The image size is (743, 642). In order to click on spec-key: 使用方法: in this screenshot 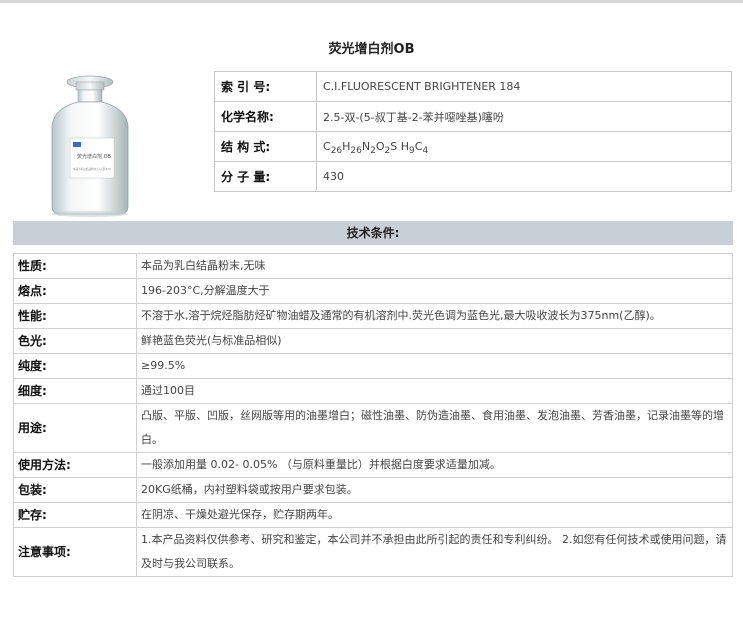, I will do `click(75, 465)`.